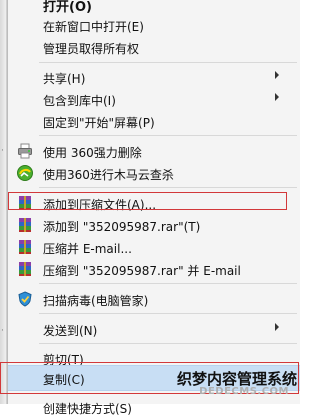  I want to click on left-window-edge: · ·, so click(3, 202).